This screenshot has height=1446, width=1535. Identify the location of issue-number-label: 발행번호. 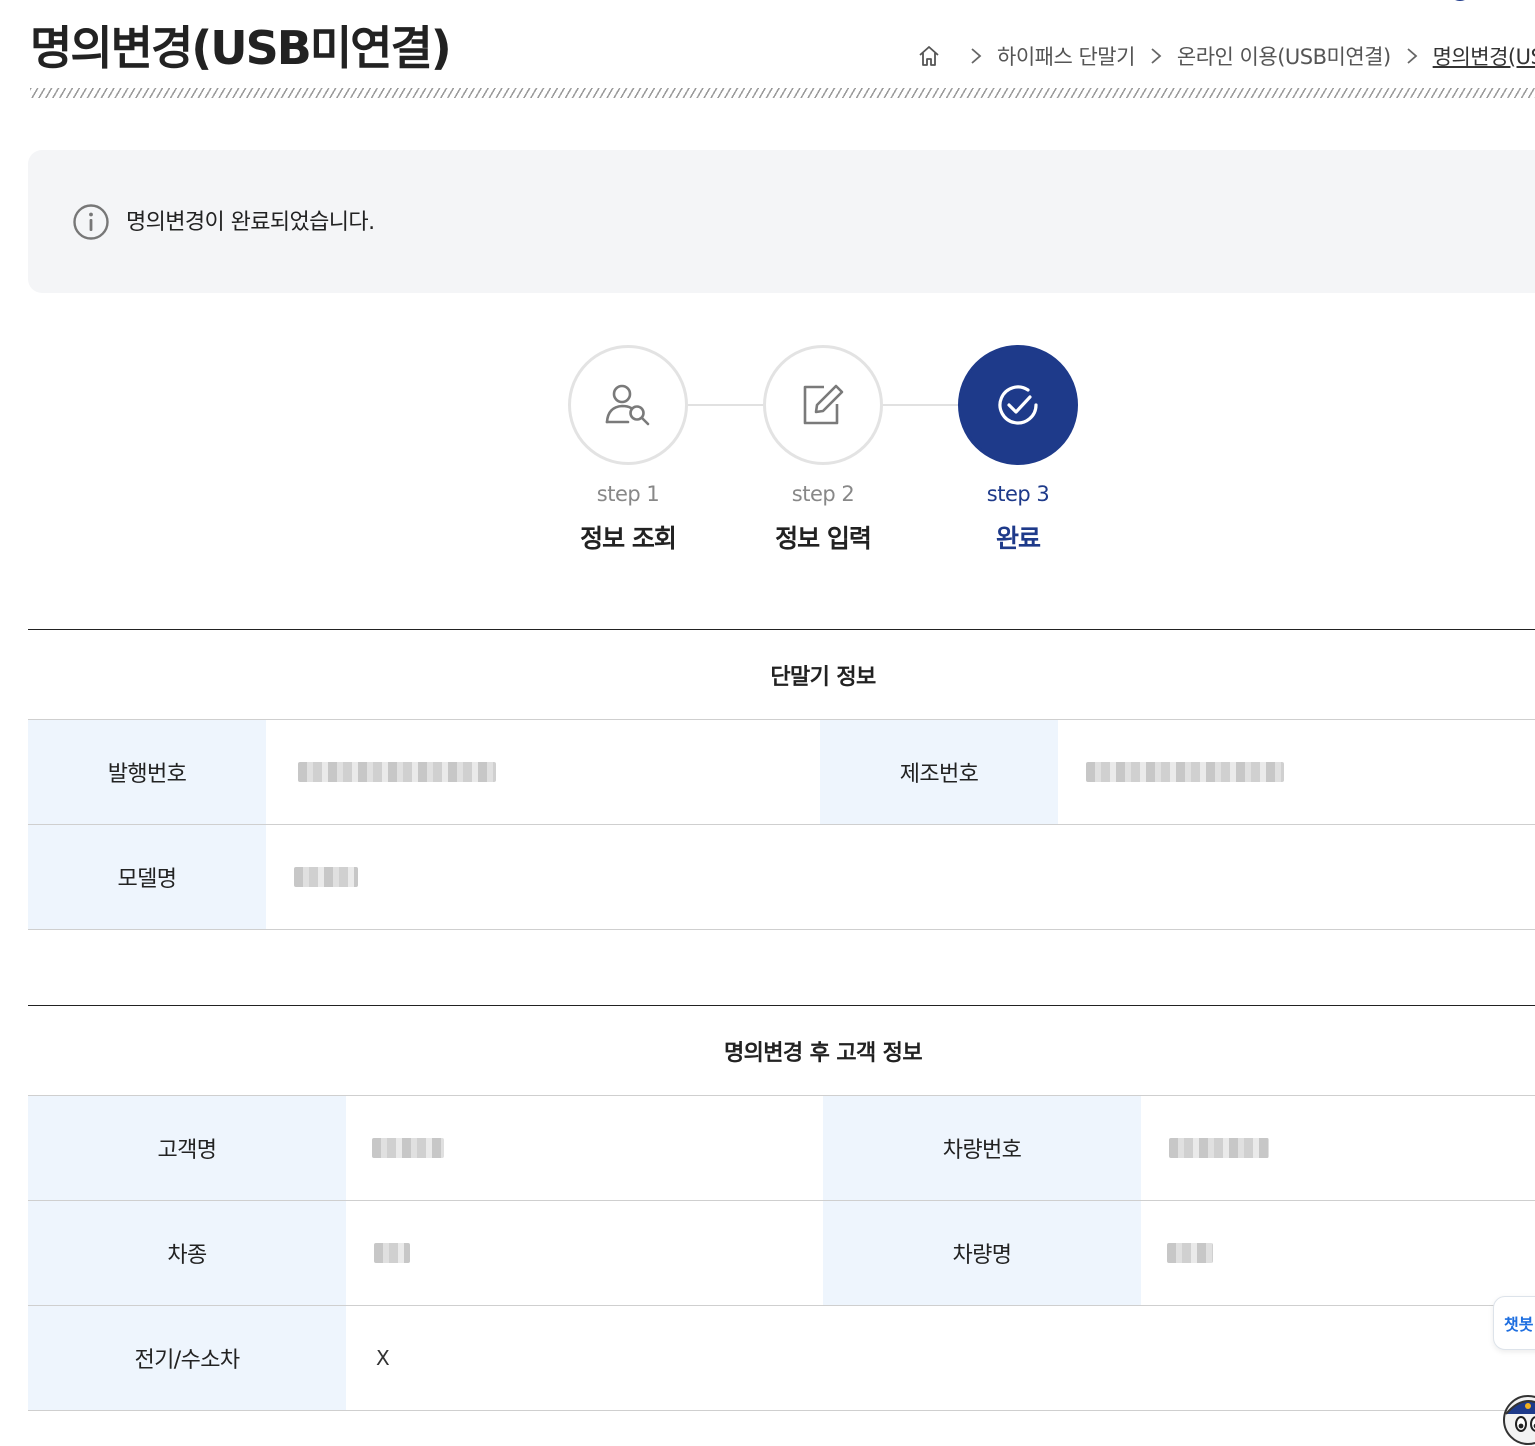
(147, 772).